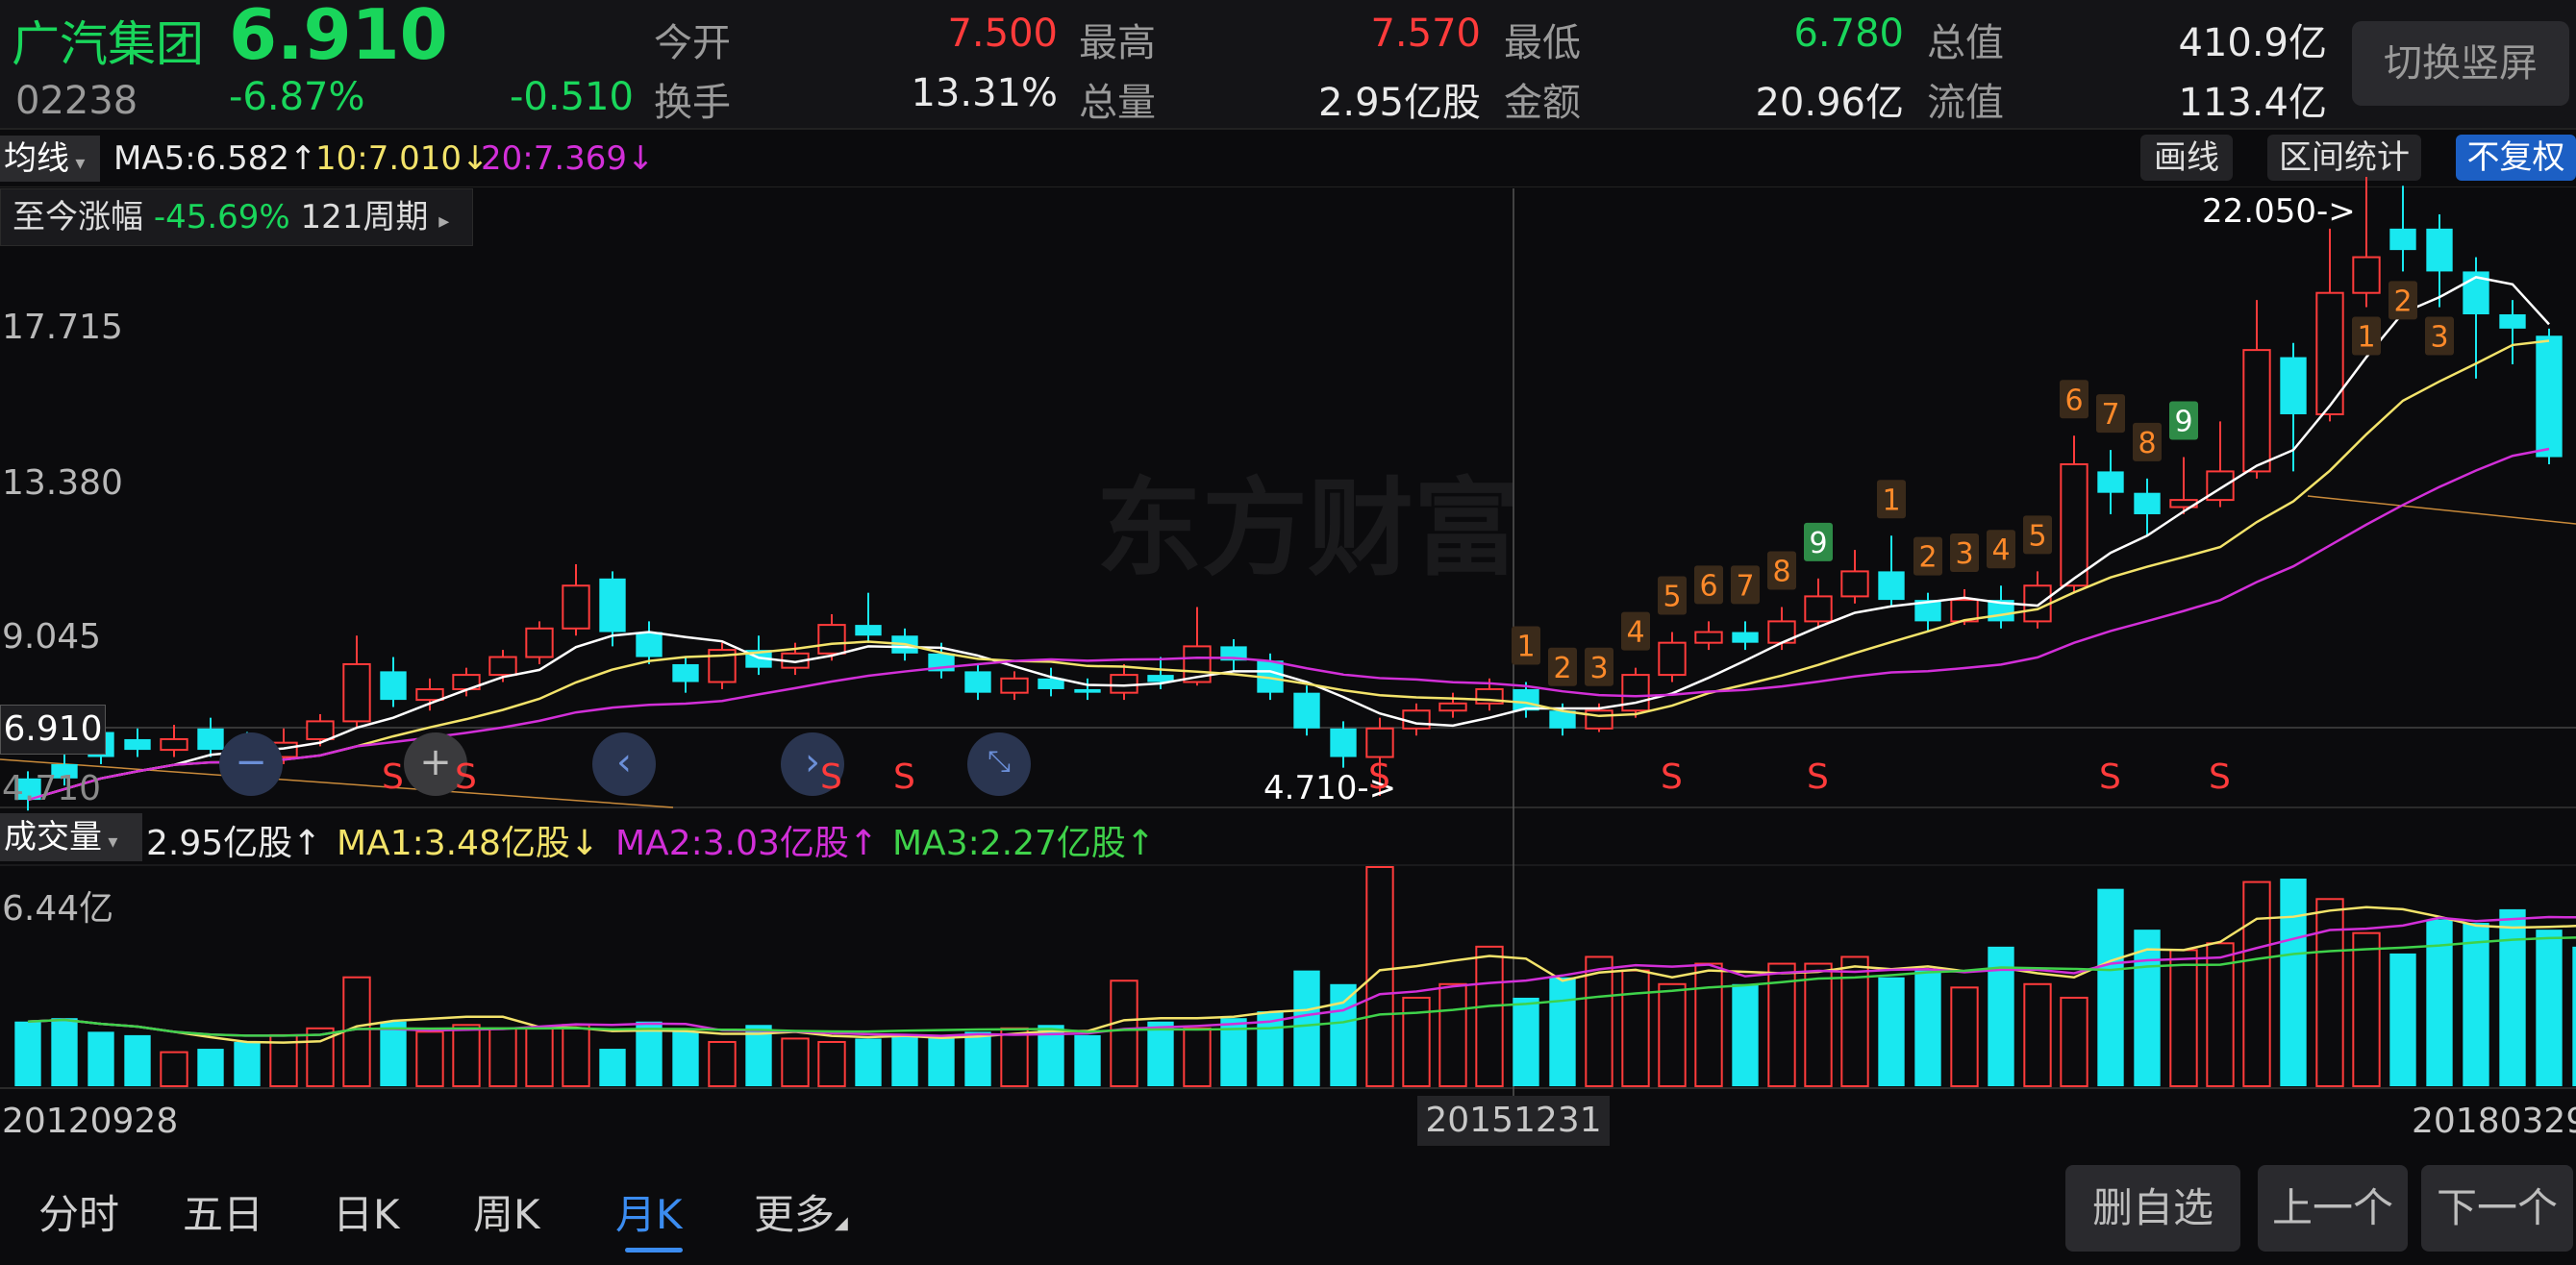 The image size is (2576, 1265). I want to click on td-sequence-marker: 8, so click(1781, 571).